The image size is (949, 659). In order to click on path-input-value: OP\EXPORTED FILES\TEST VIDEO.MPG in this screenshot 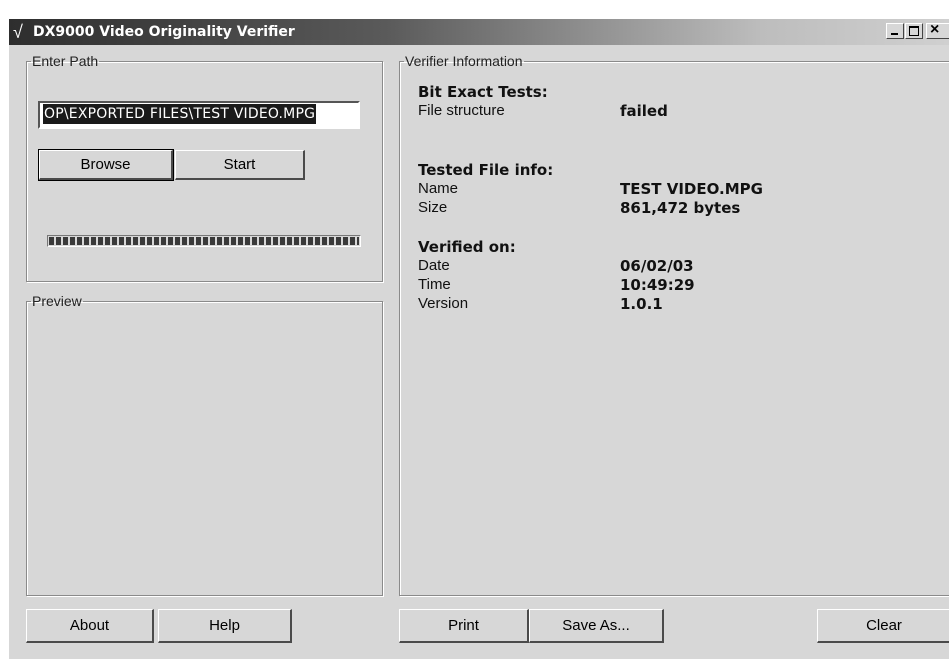, I will do `click(180, 114)`.